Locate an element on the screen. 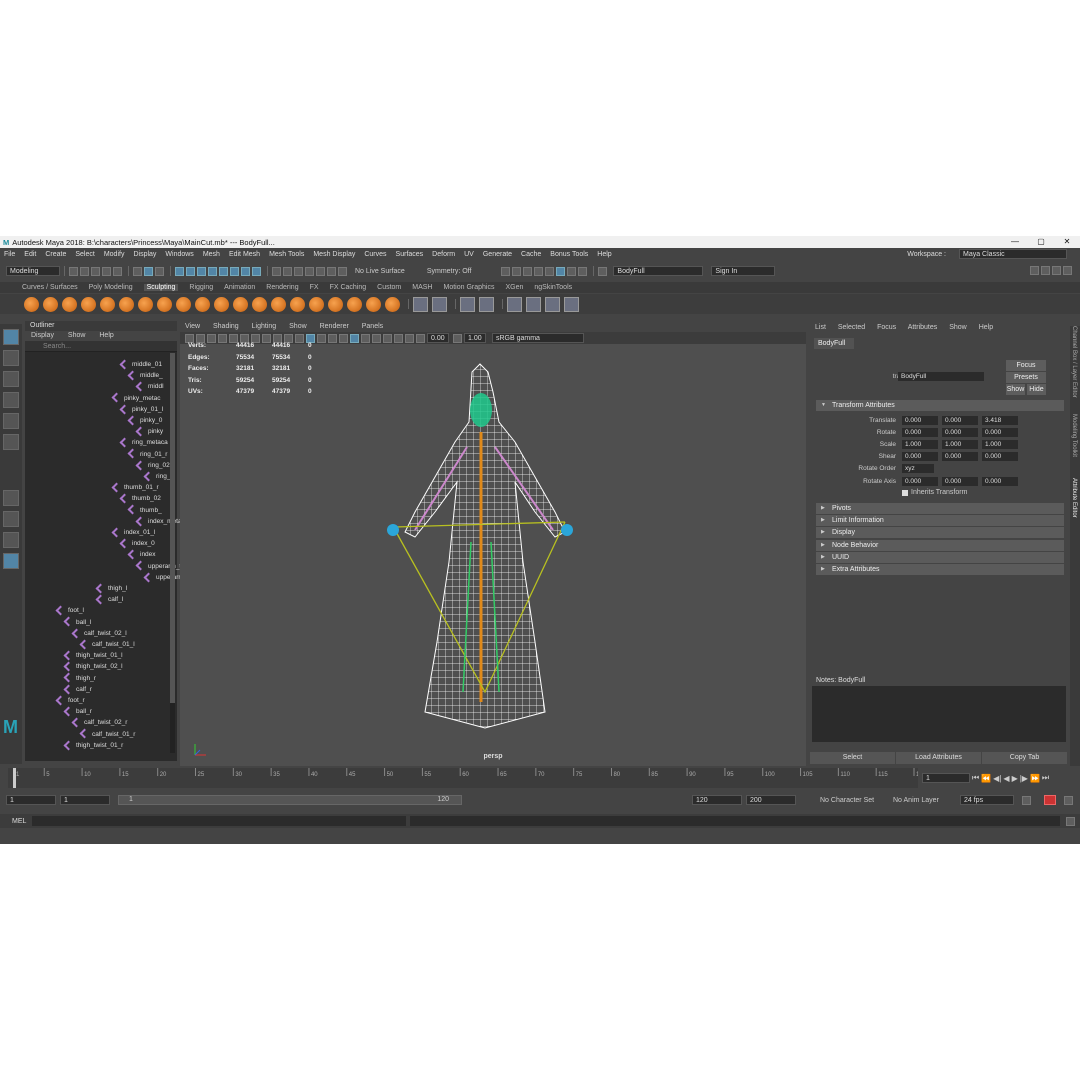 Image resolution: width=1080 pixels, height=1080 pixels. rotate-y-field: 0.000 is located at coordinates (960, 432).